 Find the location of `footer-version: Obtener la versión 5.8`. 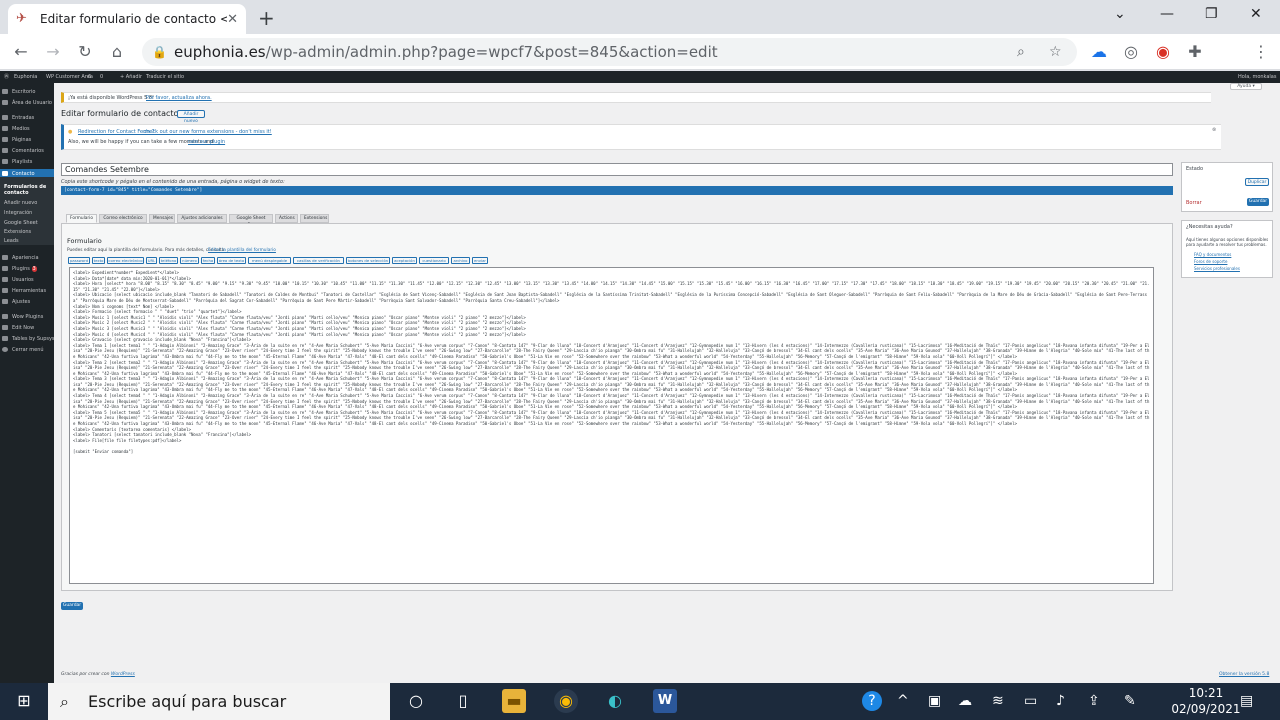

footer-version: Obtener la versión 5.8 is located at coordinates (1244, 674).